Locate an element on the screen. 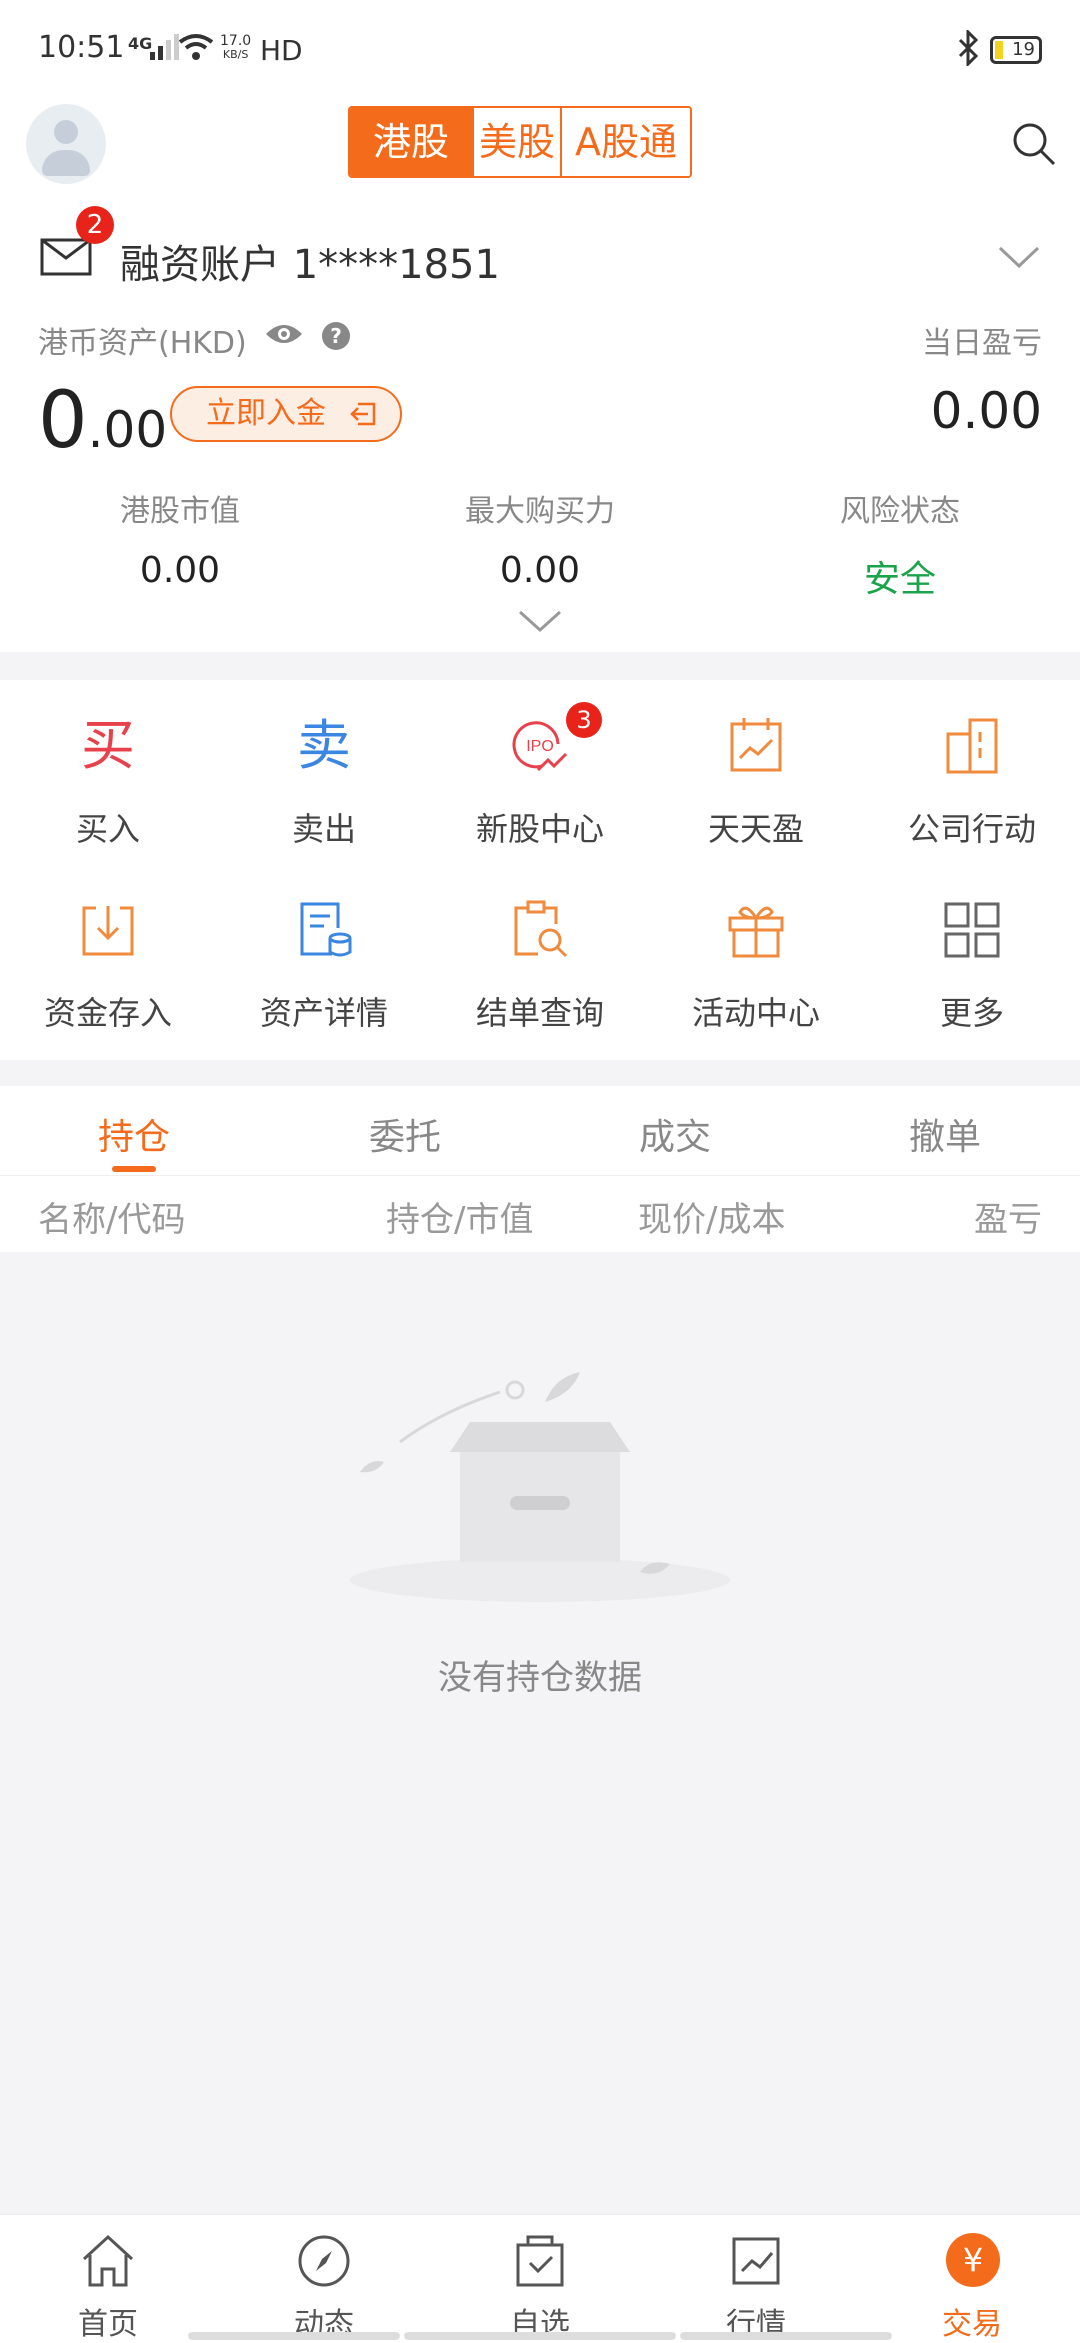 This screenshot has height=2343, width=1080. empty-box-illustration is located at coordinates (540, 1487).